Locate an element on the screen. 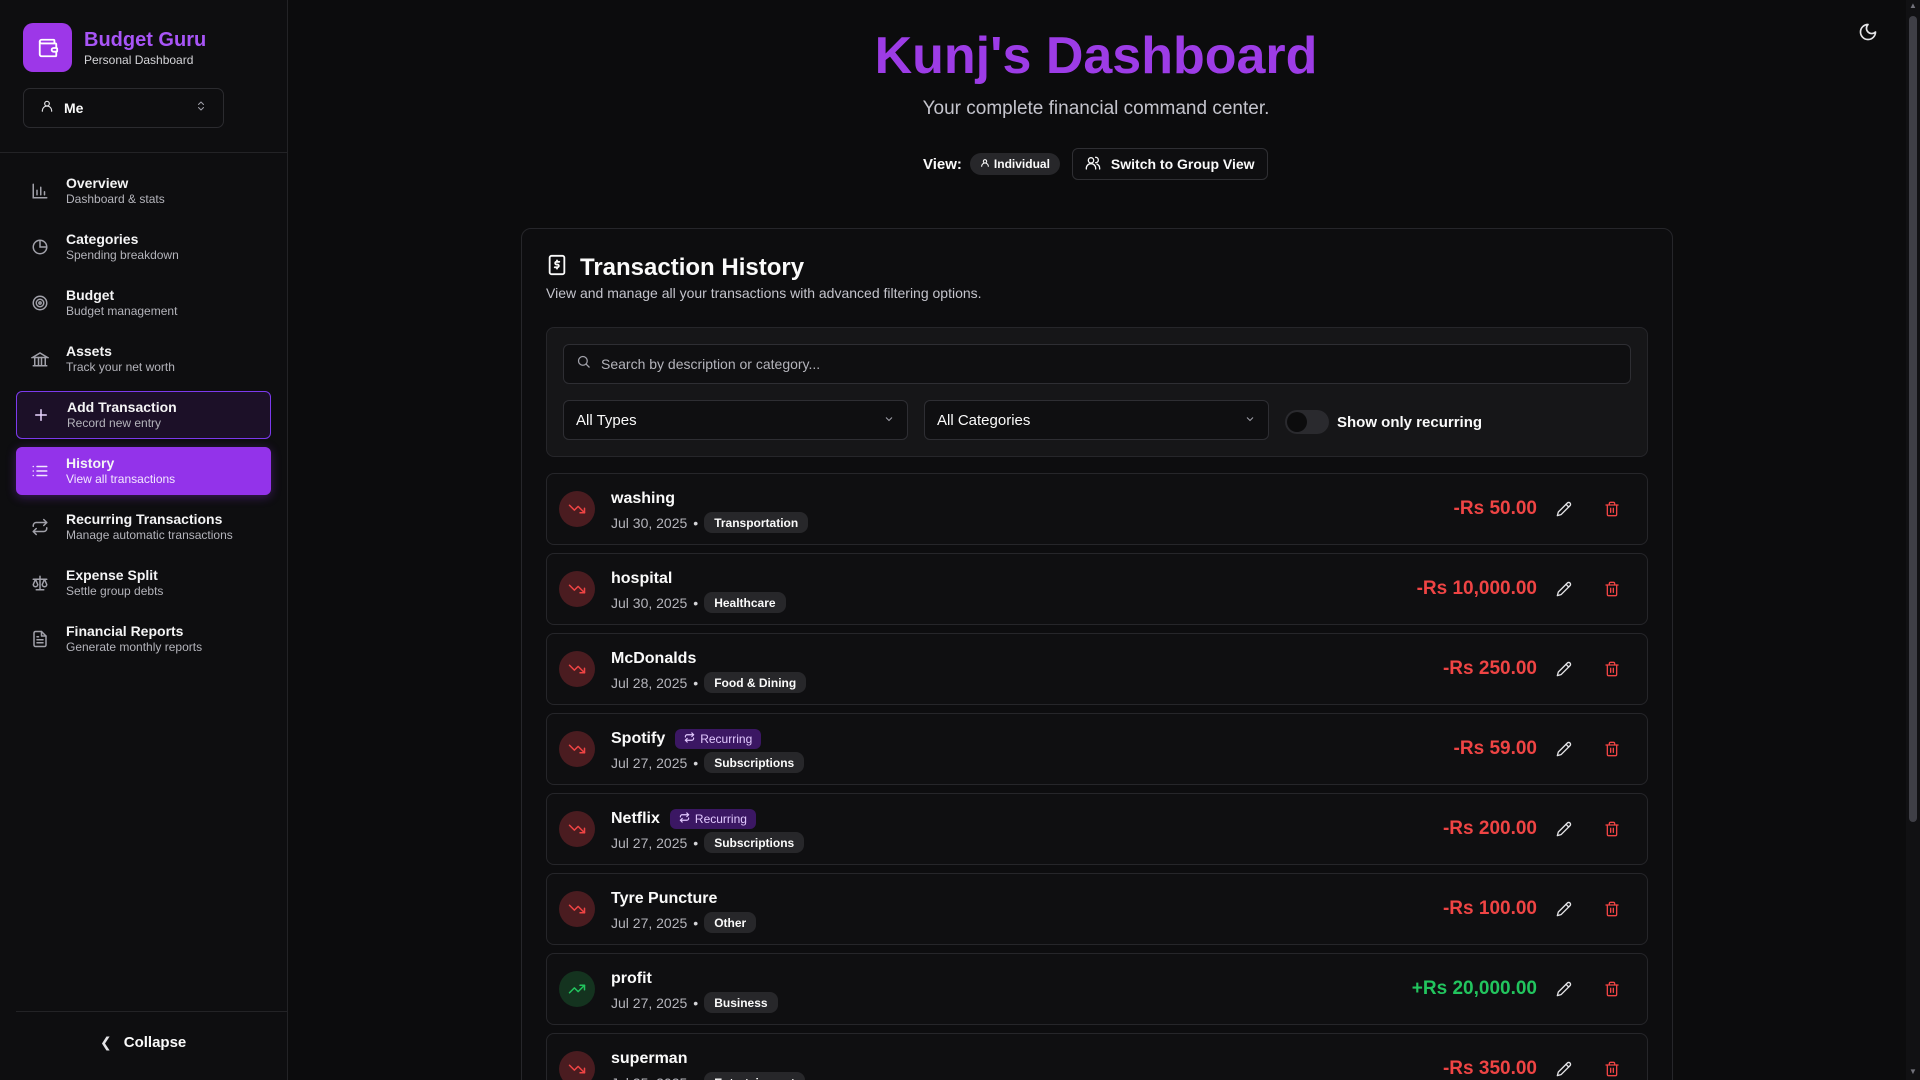 This screenshot has height=1080, width=1920. sidebar-item-budget: Budget Budget management is located at coordinates (143, 303).